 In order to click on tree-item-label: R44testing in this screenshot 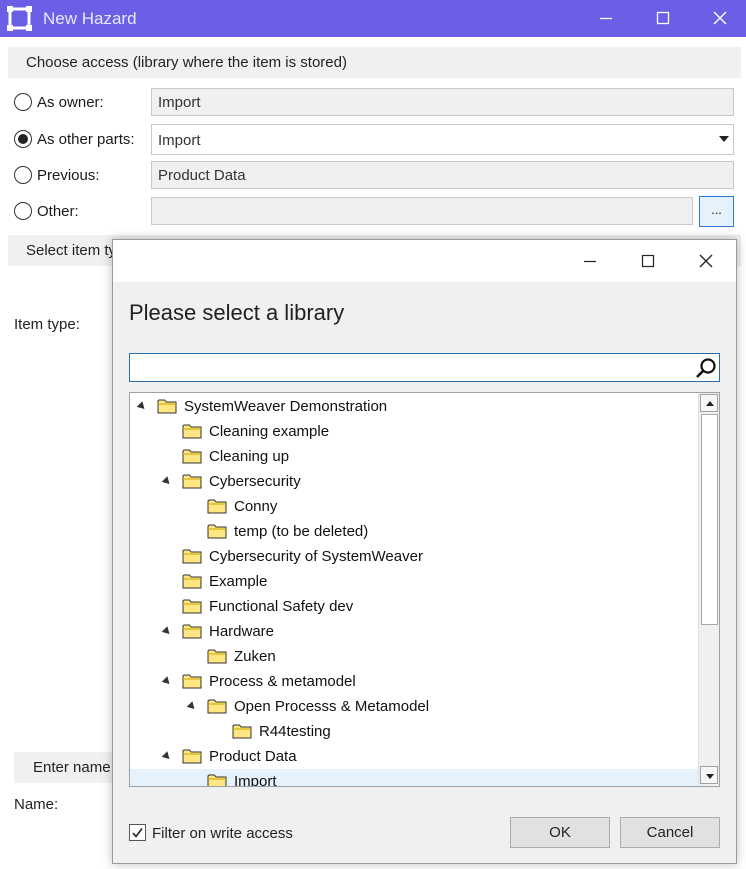, I will do `click(295, 731)`.